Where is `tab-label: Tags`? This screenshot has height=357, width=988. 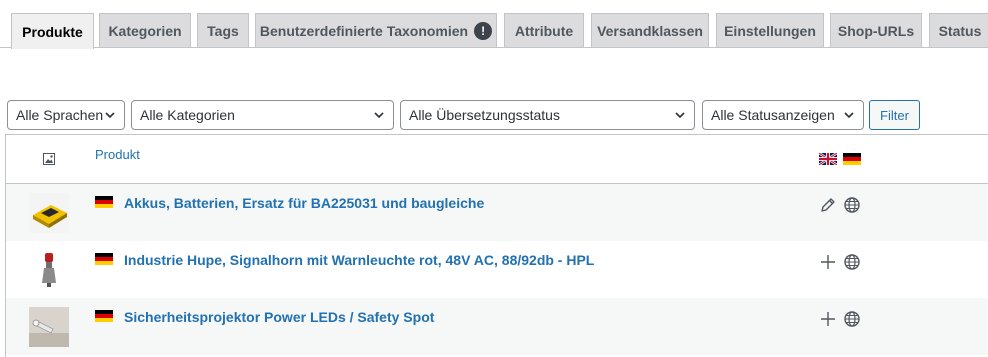 tab-label: Tags is located at coordinates (223, 31).